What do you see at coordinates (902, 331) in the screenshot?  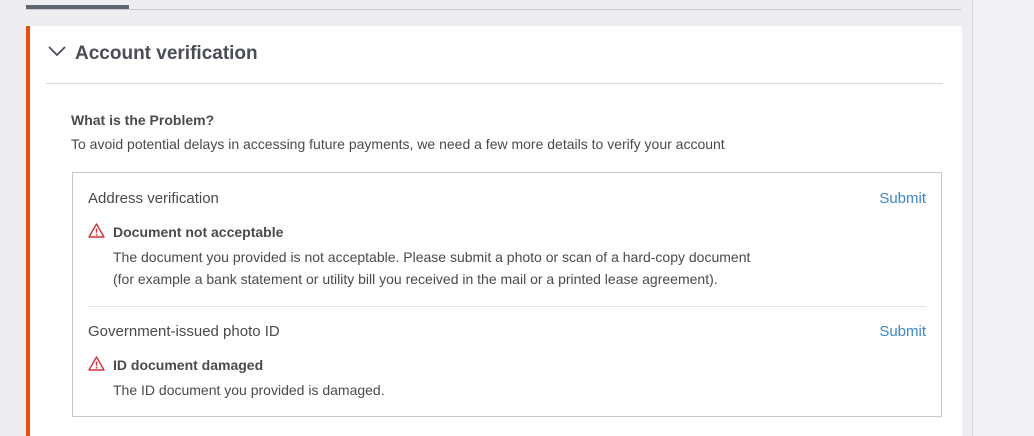 I see `submit-photo-id-button: Submit` at bounding box center [902, 331].